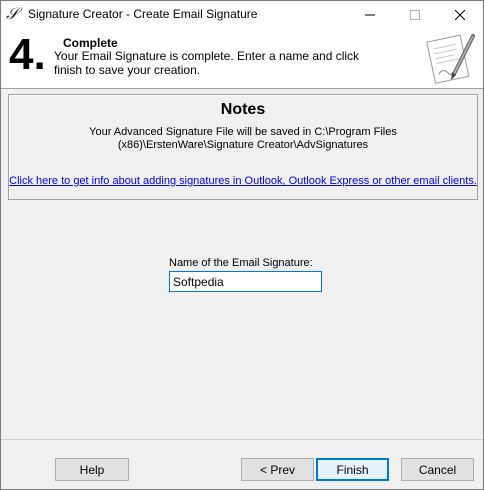 The image size is (484, 490). What do you see at coordinates (437, 469) in the screenshot?
I see `cancel-button: Cancel` at bounding box center [437, 469].